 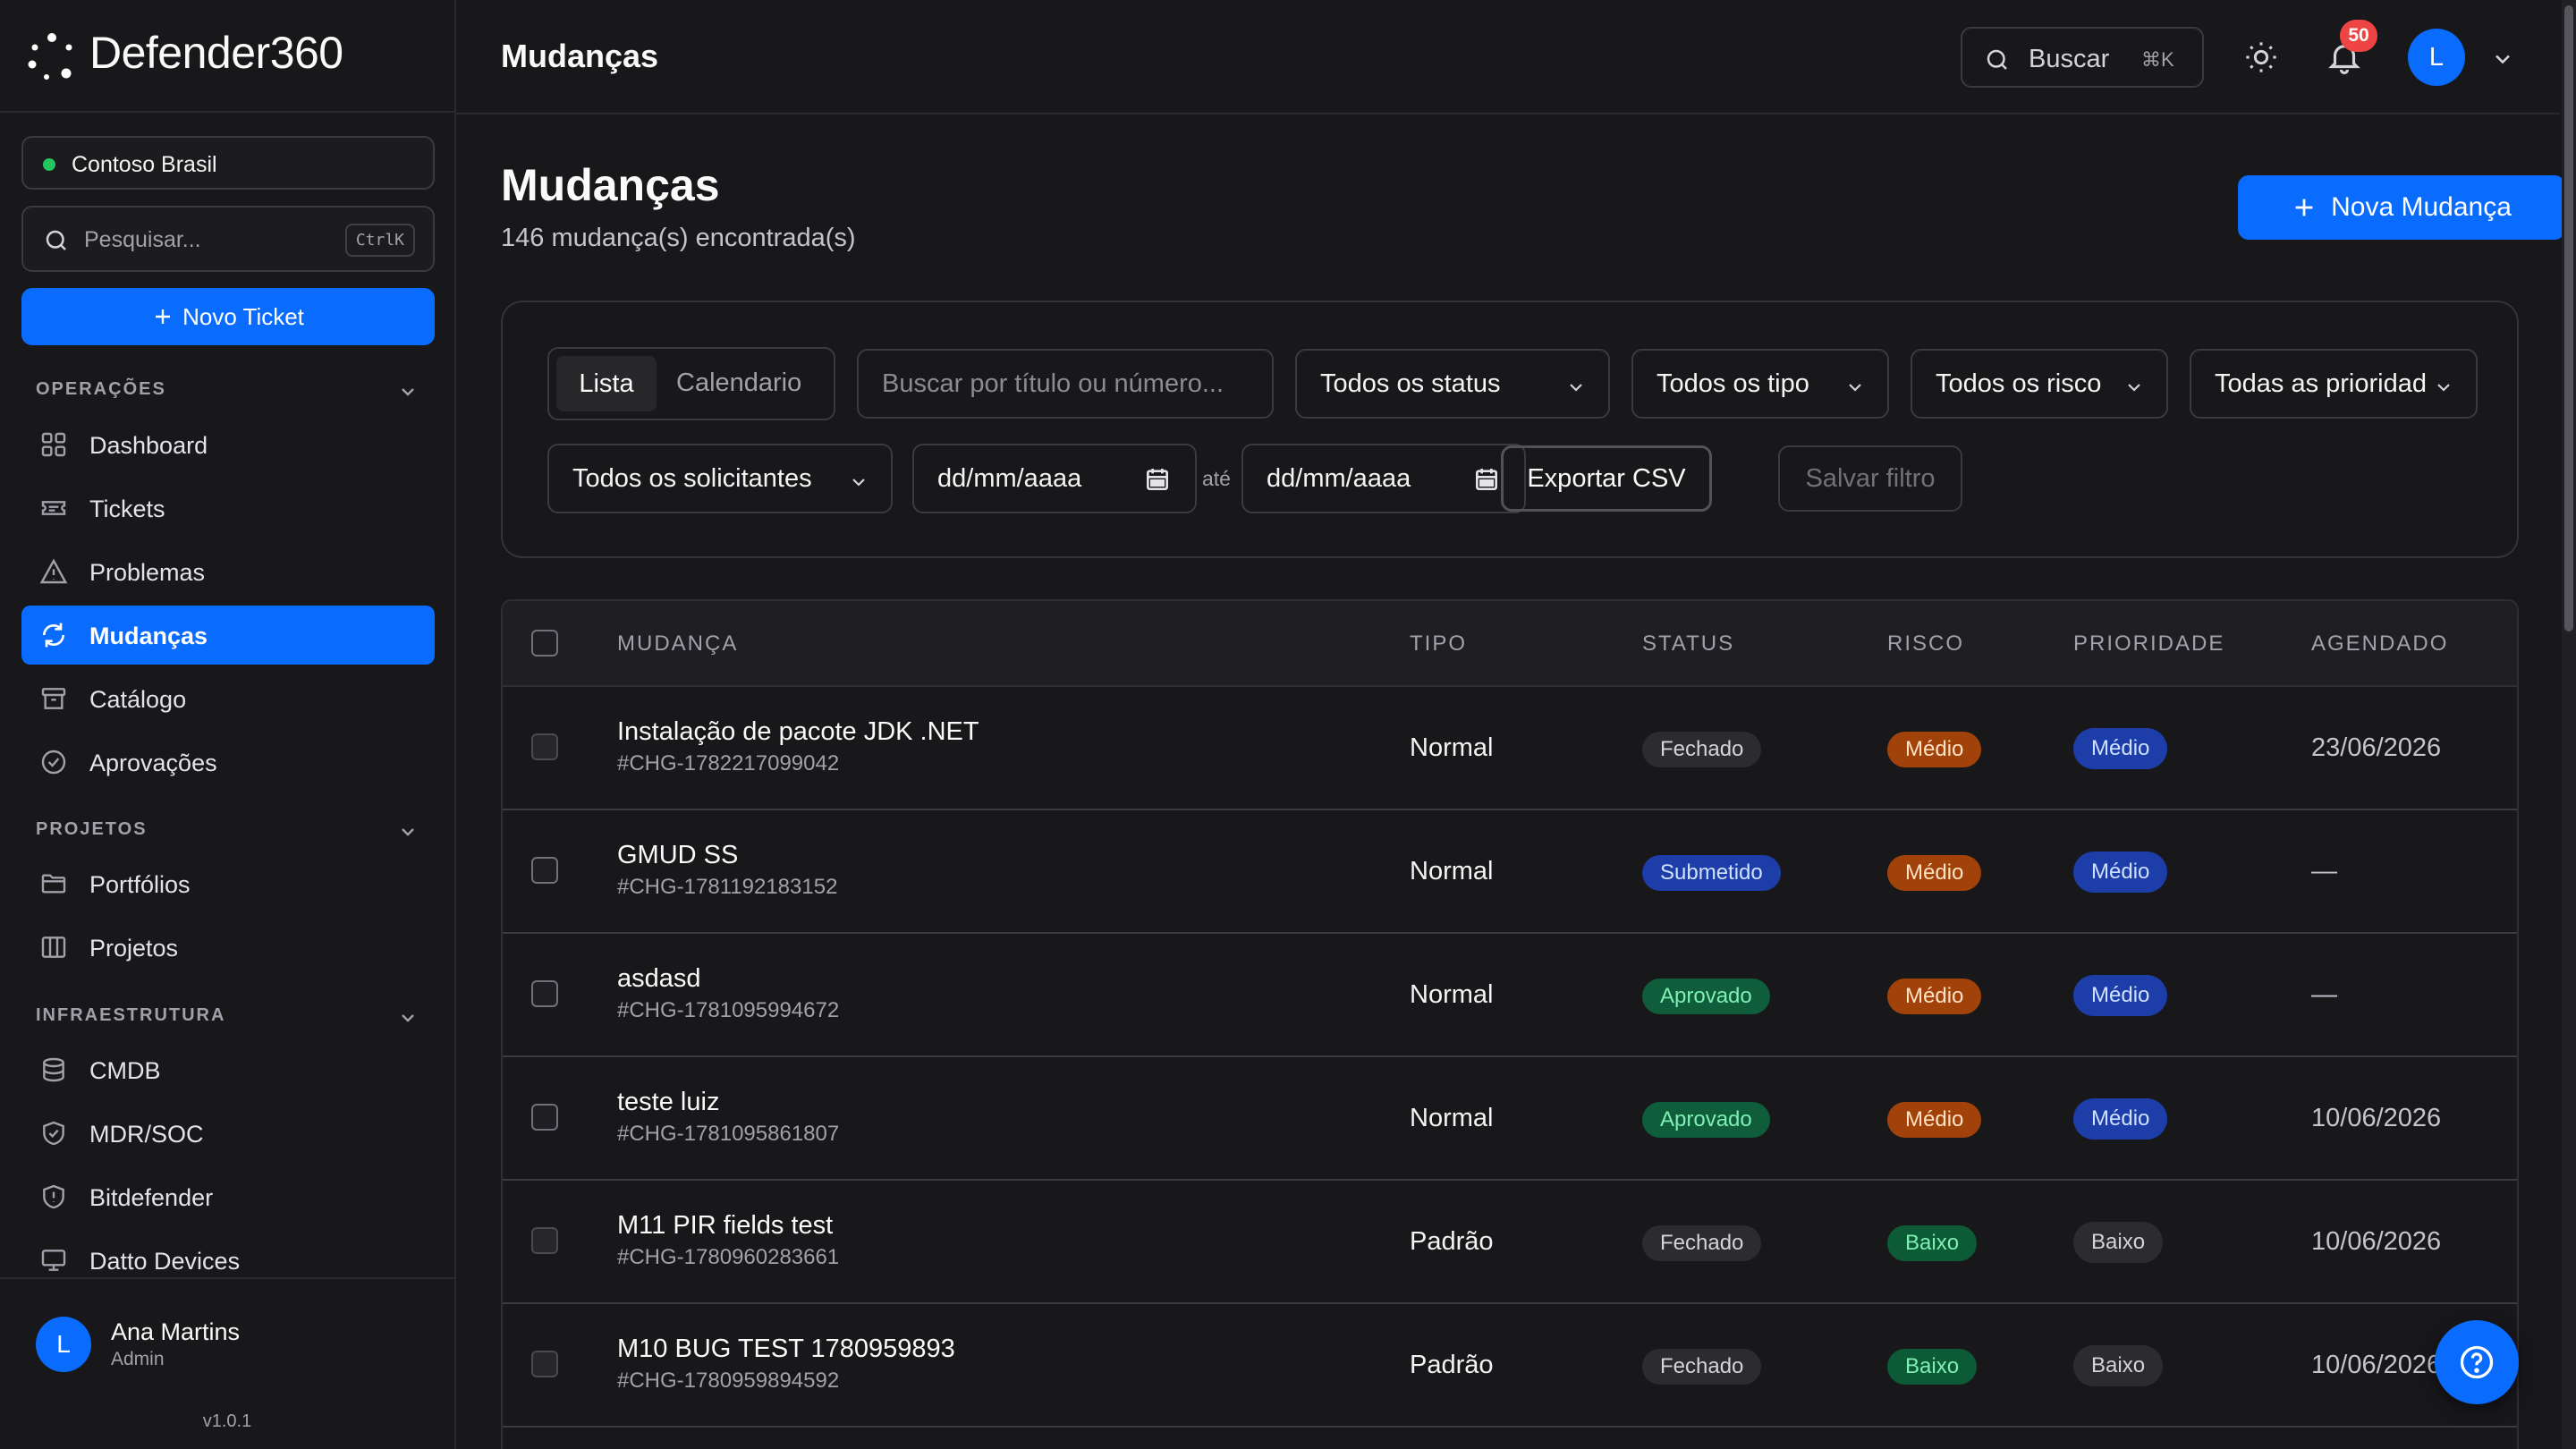 I want to click on sidebar-item-problemas: Problemas, so click(x=228, y=571).